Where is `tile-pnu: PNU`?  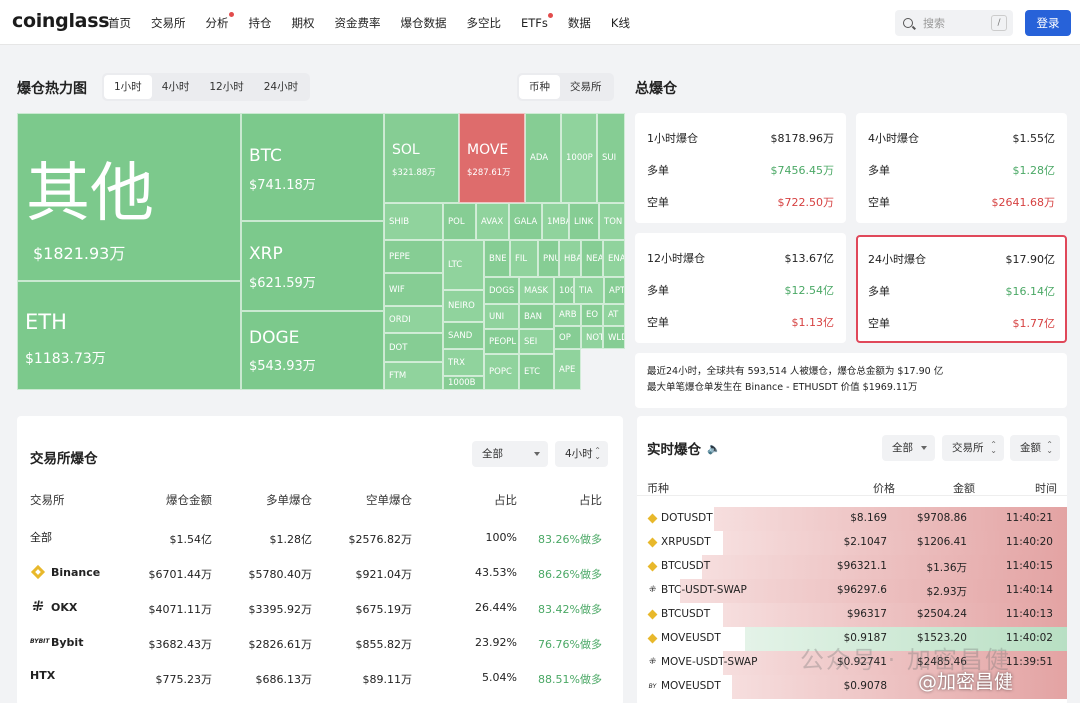 tile-pnu: PNU is located at coordinates (548, 258).